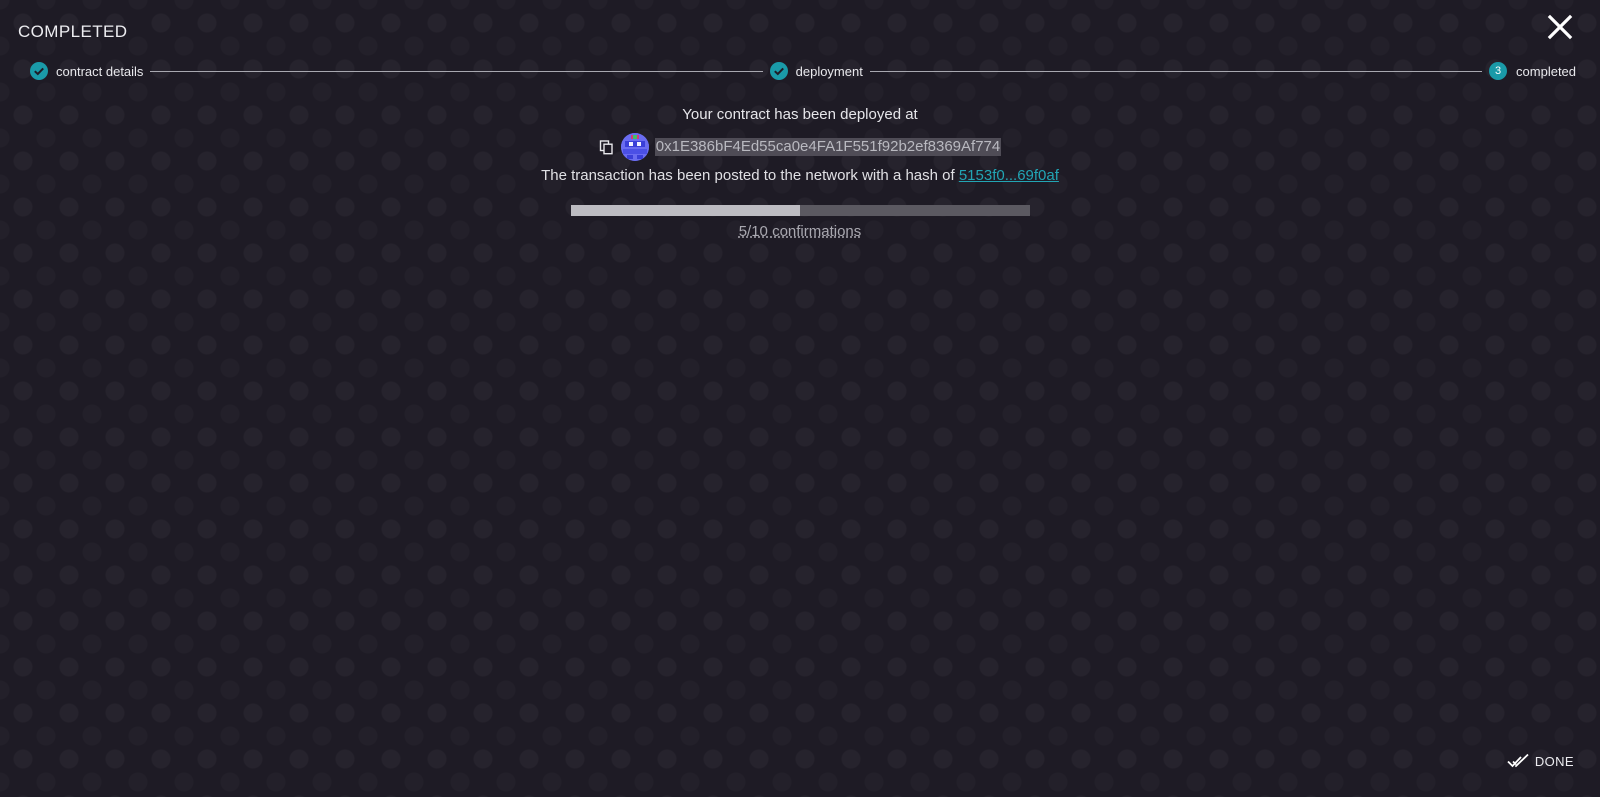 Image resolution: width=1600 pixels, height=797 pixels. I want to click on deployed-message: Your contract has been deployed at, so click(800, 114).